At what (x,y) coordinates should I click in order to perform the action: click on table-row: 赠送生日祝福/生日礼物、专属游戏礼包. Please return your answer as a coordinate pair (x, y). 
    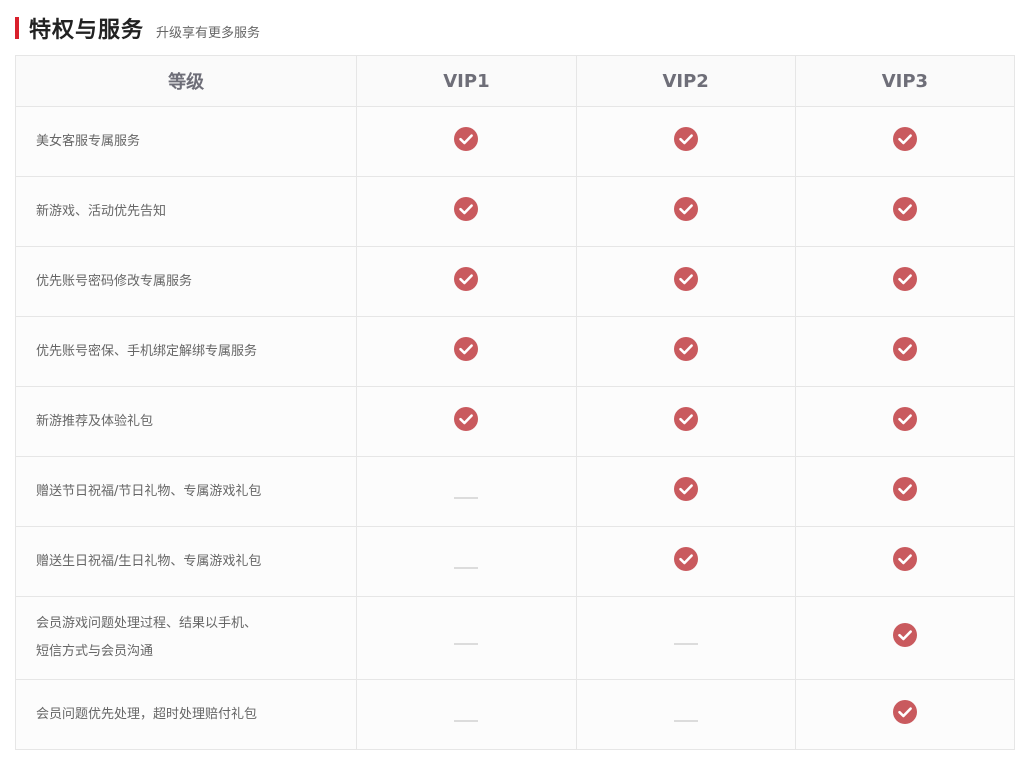
    Looking at the image, I should click on (515, 561).